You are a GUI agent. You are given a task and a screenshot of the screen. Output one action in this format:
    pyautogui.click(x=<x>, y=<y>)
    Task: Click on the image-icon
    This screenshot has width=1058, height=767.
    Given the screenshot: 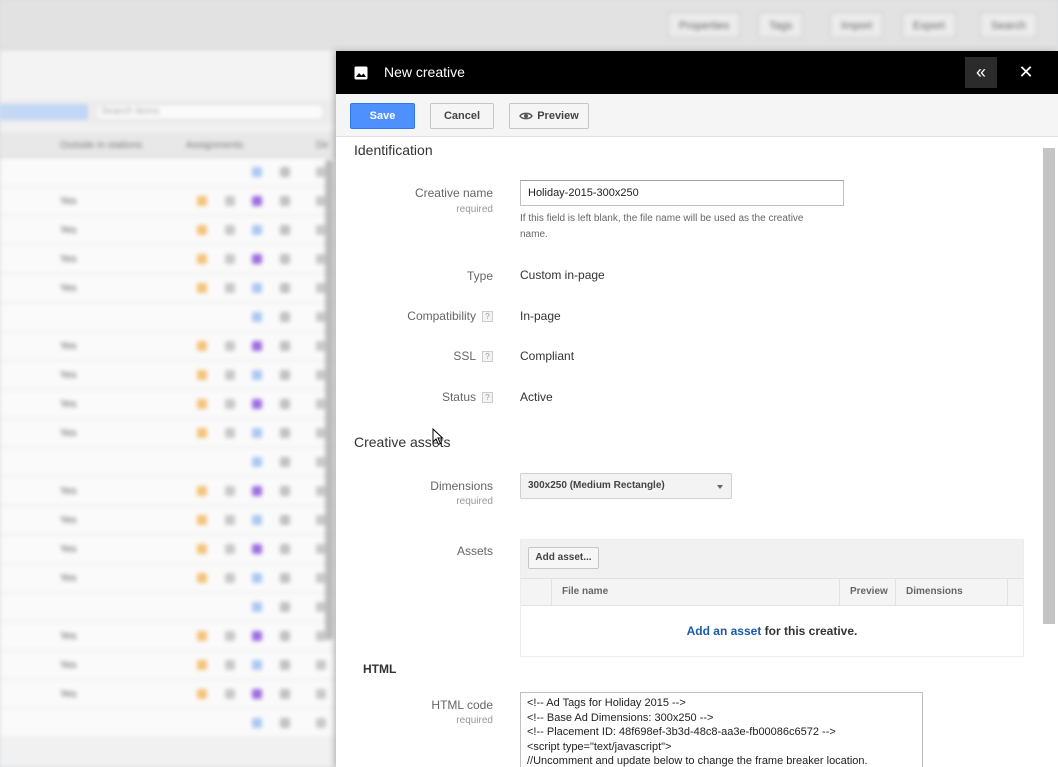 What is the action you would take?
    pyautogui.click(x=361, y=73)
    